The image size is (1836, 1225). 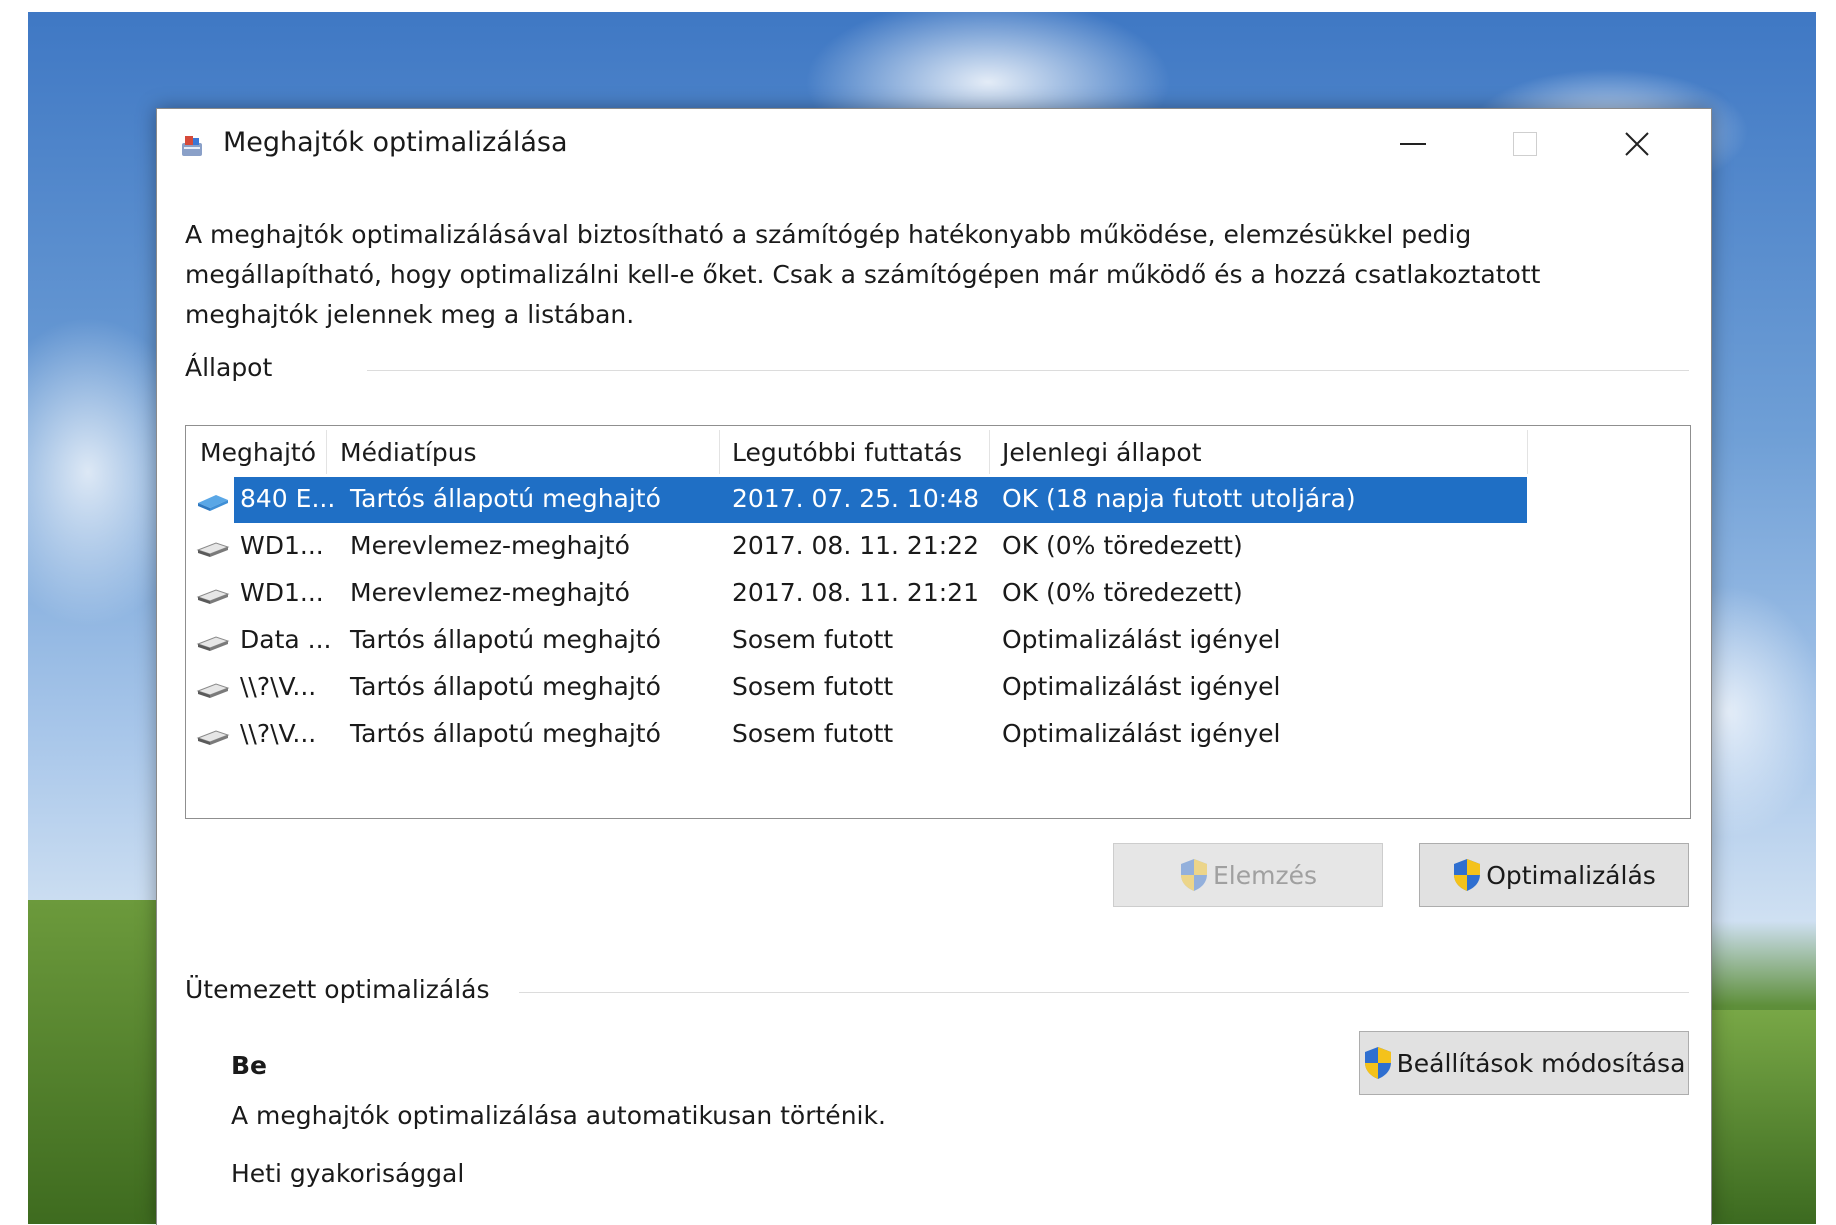 What do you see at coordinates (1571, 875) in the screenshot?
I see `optimize-button-label: Optimalizálás` at bounding box center [1571, 875].